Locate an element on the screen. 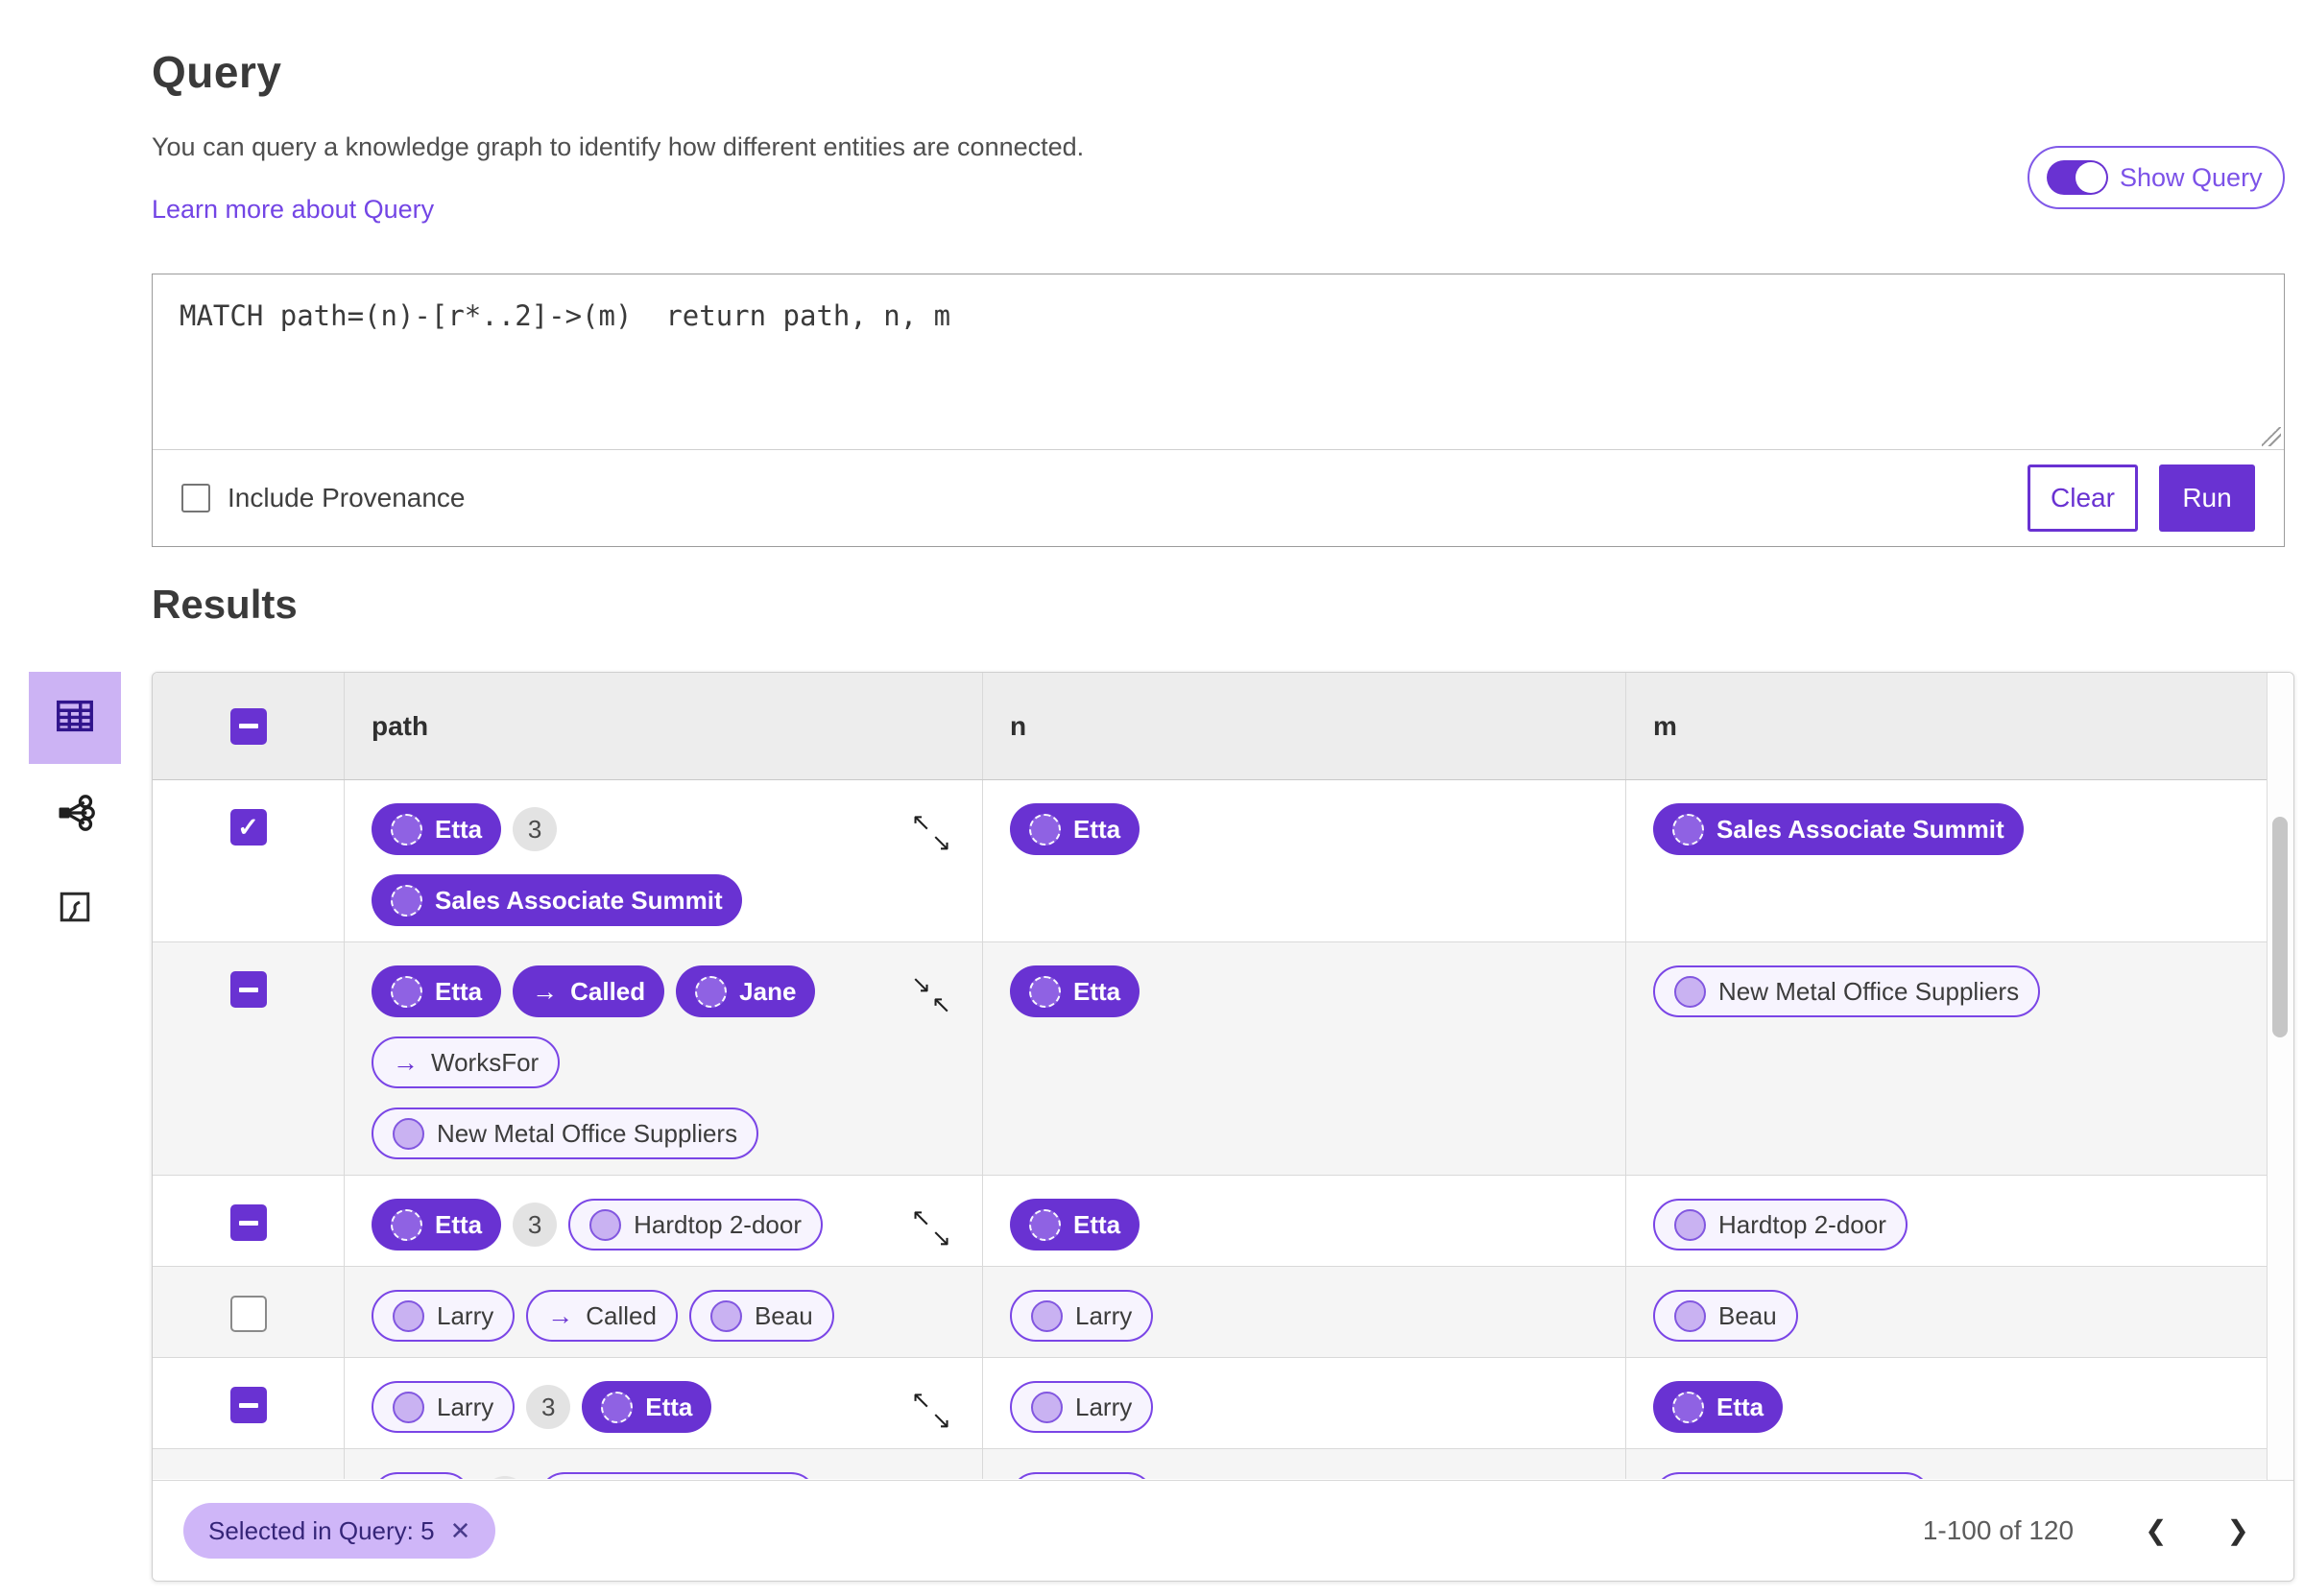 The height and width of the screenshot is (1596, 2304). resize-grip-icon is located at coordinates (2271, 436).